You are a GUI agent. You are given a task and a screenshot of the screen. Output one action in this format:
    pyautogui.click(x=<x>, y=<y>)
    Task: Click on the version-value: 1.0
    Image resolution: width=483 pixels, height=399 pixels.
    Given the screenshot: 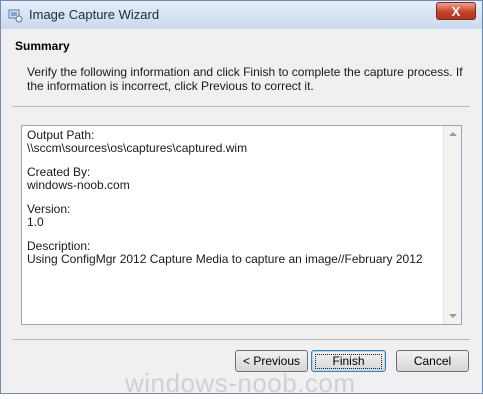 What is the action you would take?
    pyautogui.click(x=35, y=221)
    